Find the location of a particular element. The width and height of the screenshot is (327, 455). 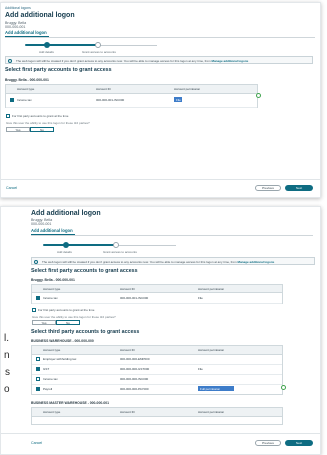

cropped-text-2: n is located at coordinates (7, 355).